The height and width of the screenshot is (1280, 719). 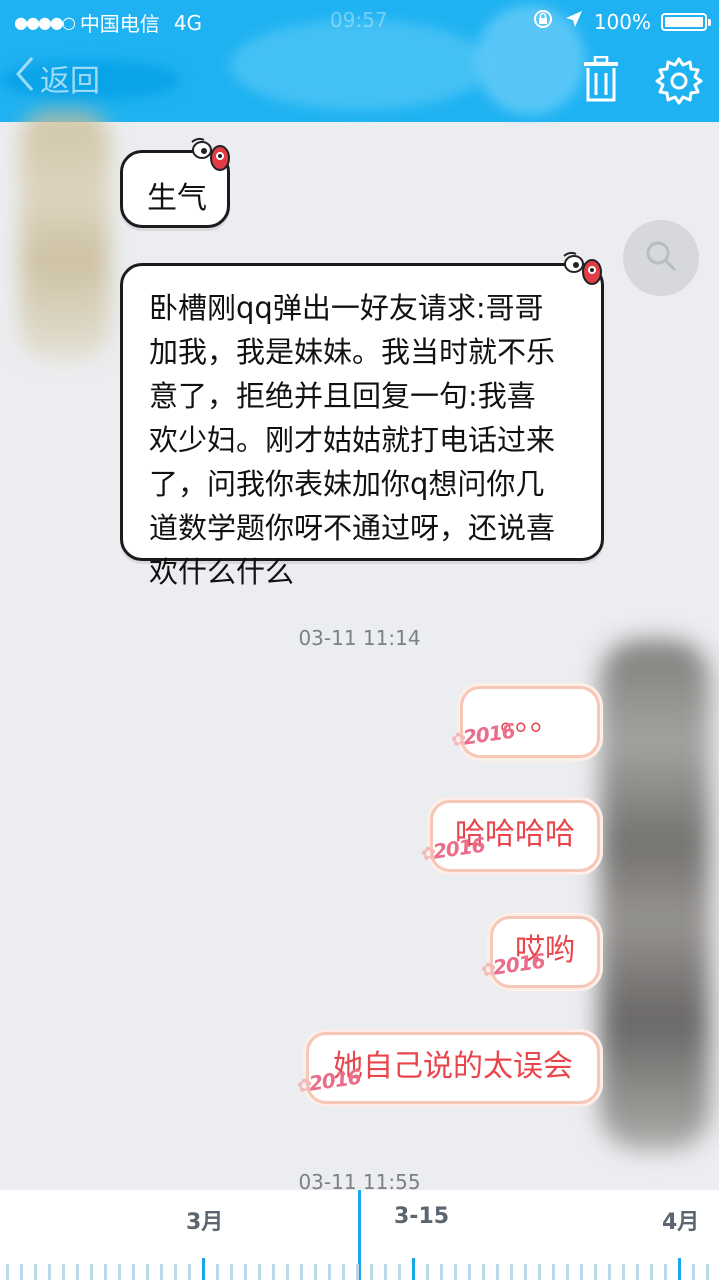 I want to click on timeline-label: 4月, so click(x=681, y=1222).